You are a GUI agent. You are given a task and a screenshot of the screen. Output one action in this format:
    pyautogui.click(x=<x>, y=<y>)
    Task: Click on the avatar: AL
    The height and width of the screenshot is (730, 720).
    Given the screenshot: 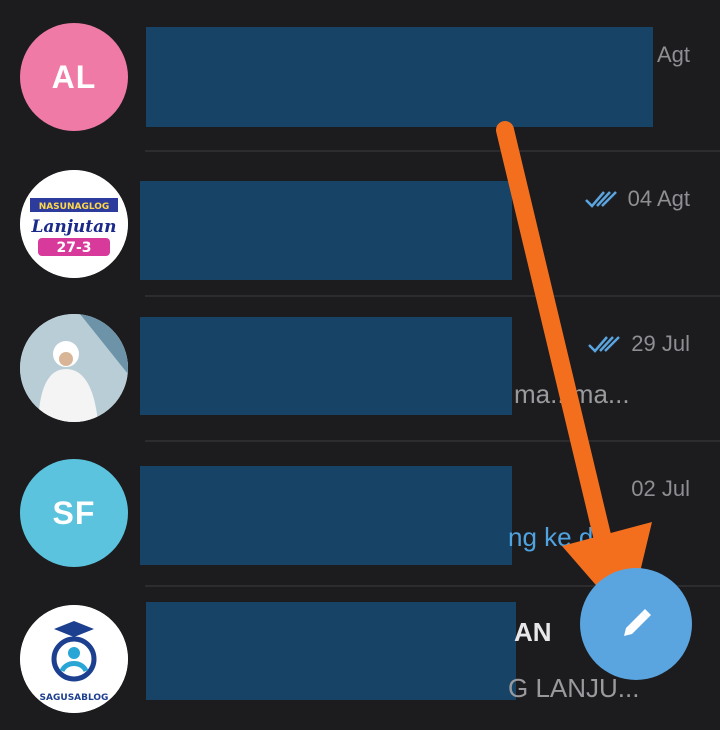 What is the action you would take?
    pyautogui.click(x=74, y=77)
    